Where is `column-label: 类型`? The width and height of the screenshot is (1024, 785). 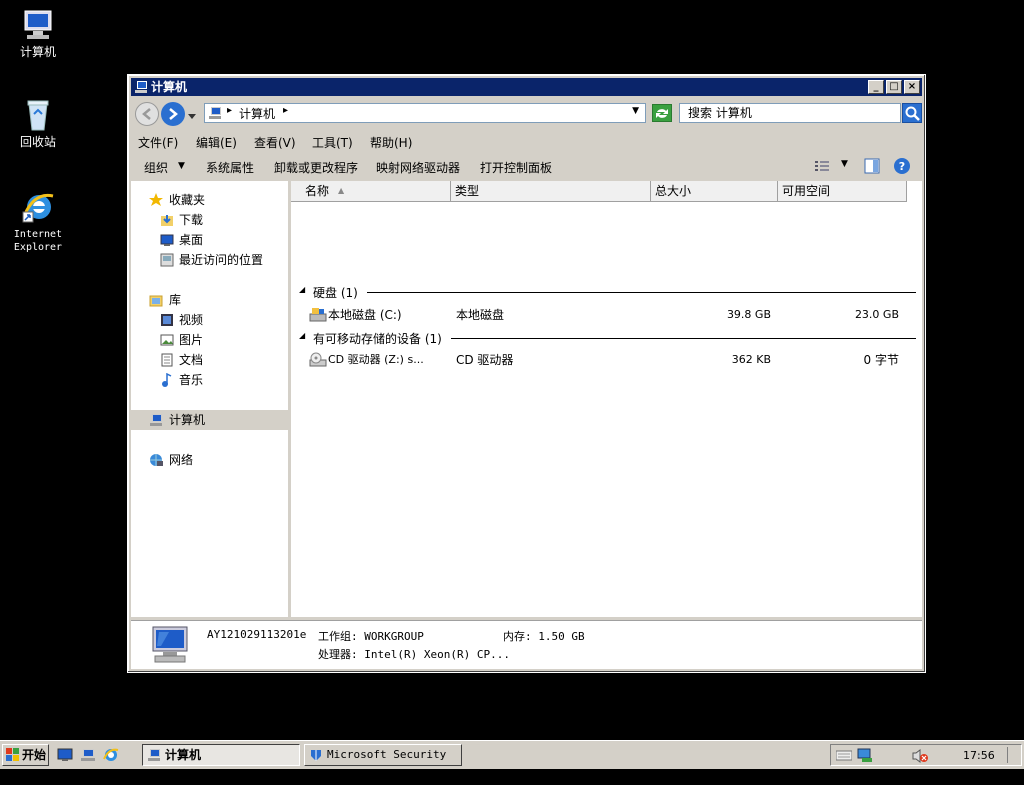 column-label: 类型 is located at coordinates (467, 191).